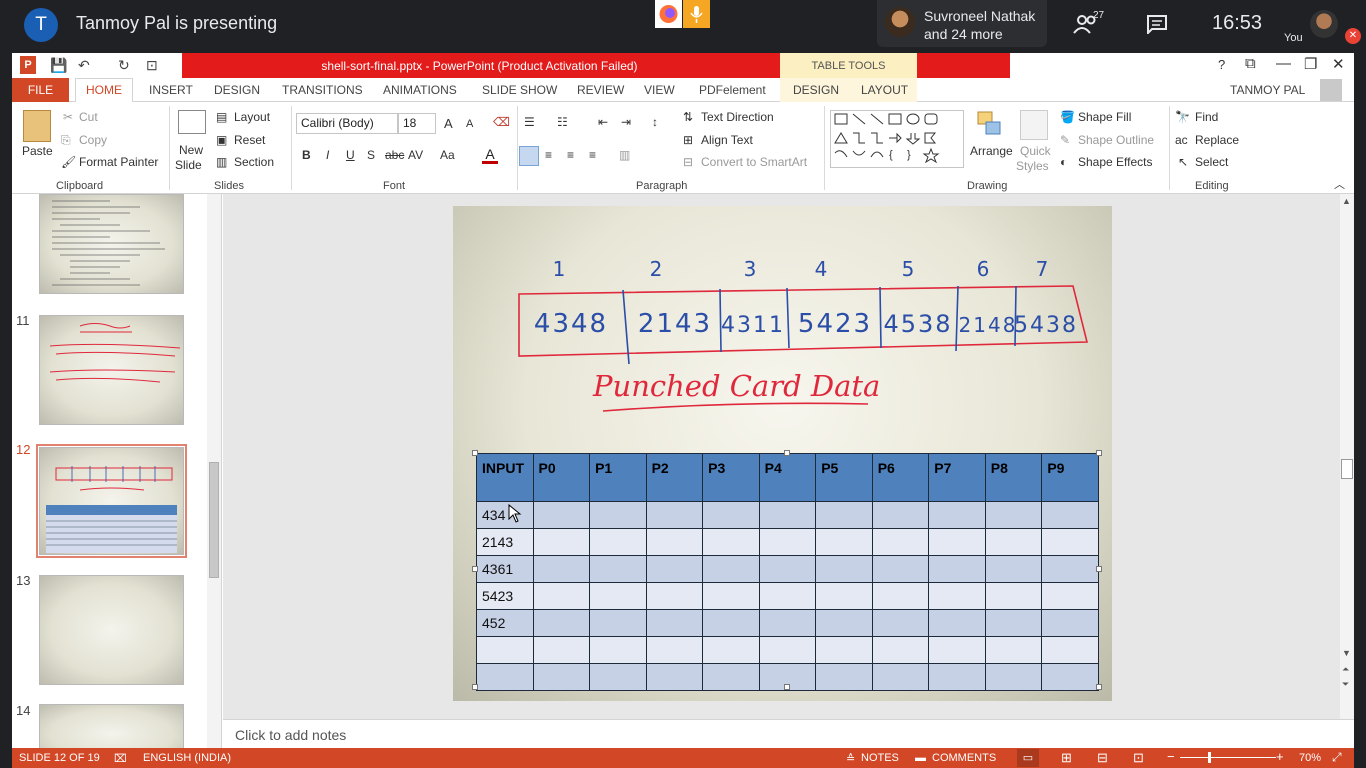 The height and width of the screenshot is (768, 1366). I want to click on font-color-icon: A, so click(490, 155).